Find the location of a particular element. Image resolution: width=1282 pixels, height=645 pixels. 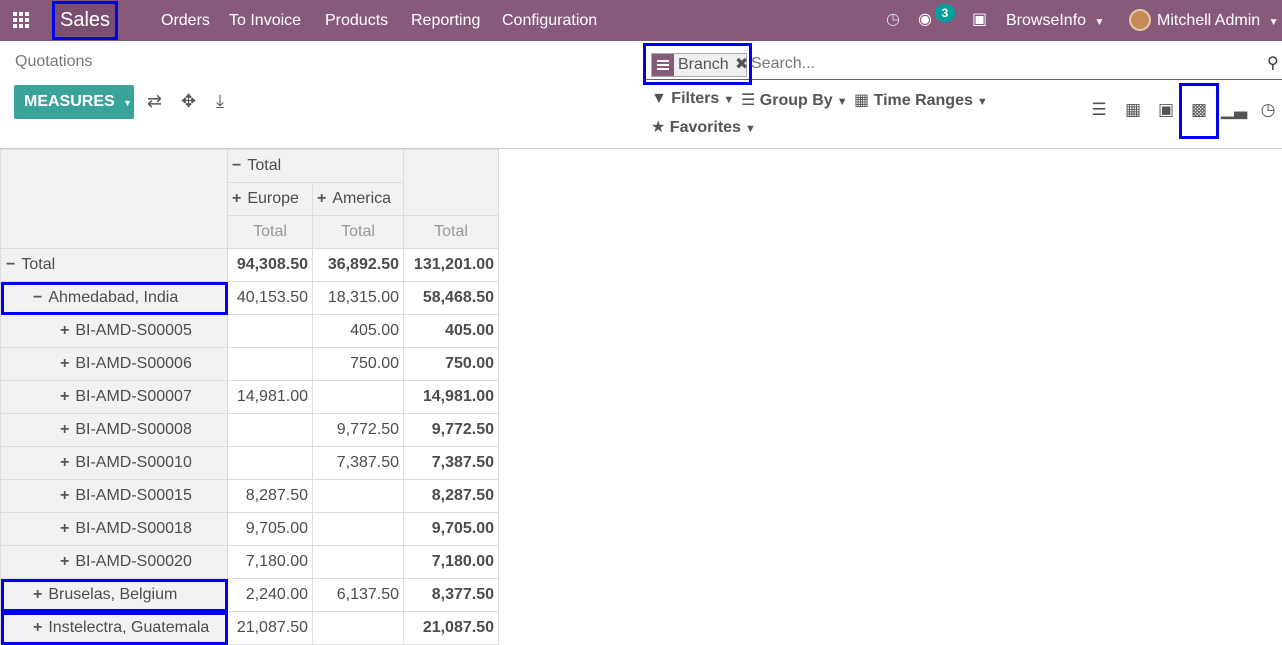

app-name: Sales is located at coordinates (85, 20).